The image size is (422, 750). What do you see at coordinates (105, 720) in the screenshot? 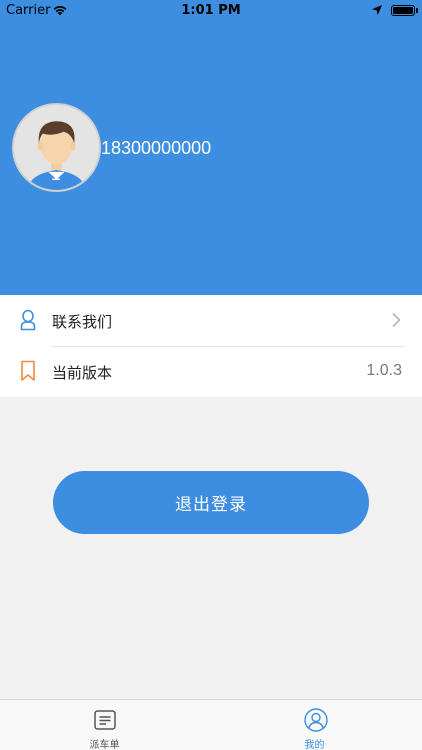
I see `document-list-icon` at bounding box center [105, 720].